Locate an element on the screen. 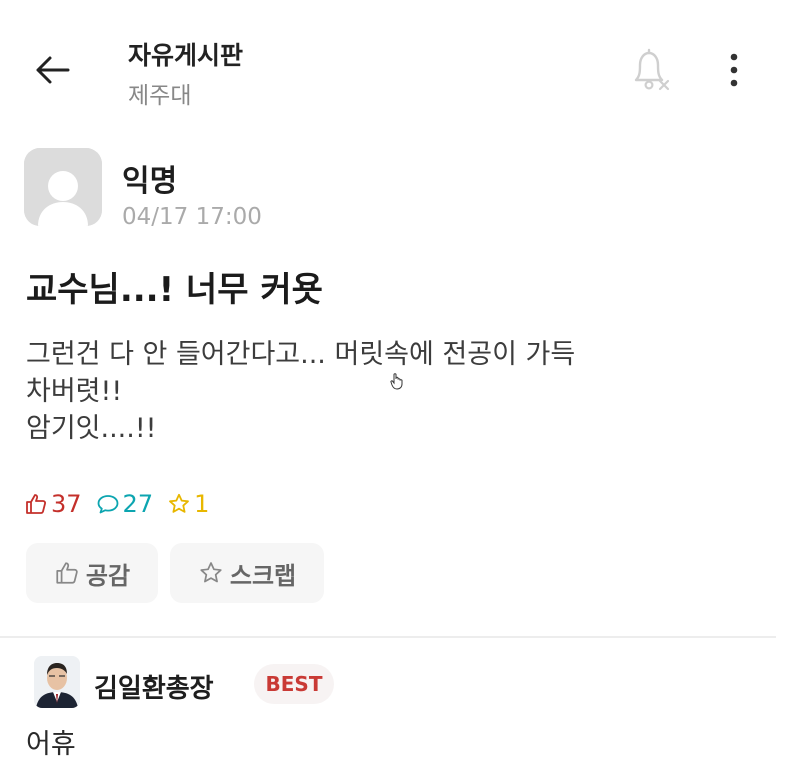  post-body-line: 차버렷!! is located at coordinates (74, 391).